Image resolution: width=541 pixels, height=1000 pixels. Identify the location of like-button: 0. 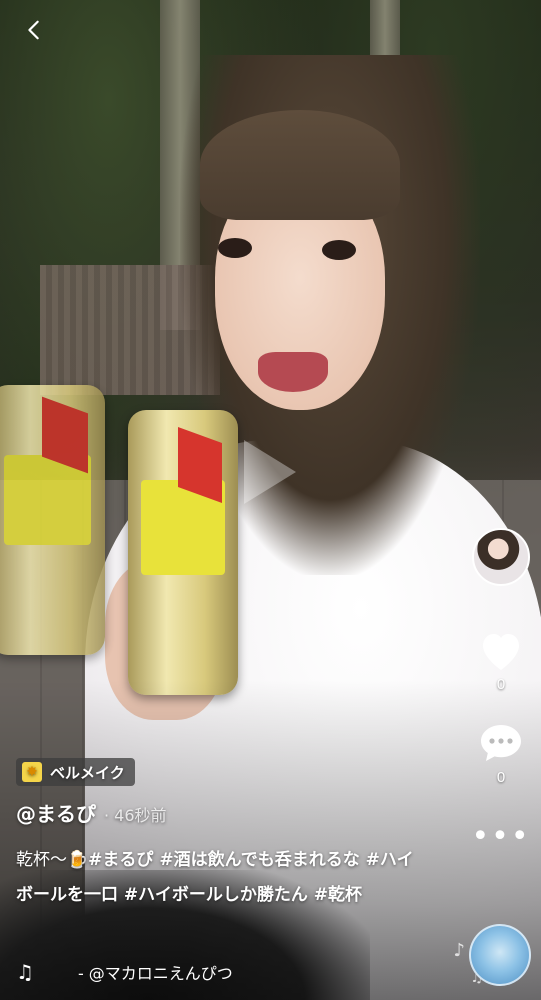
(501, 660).